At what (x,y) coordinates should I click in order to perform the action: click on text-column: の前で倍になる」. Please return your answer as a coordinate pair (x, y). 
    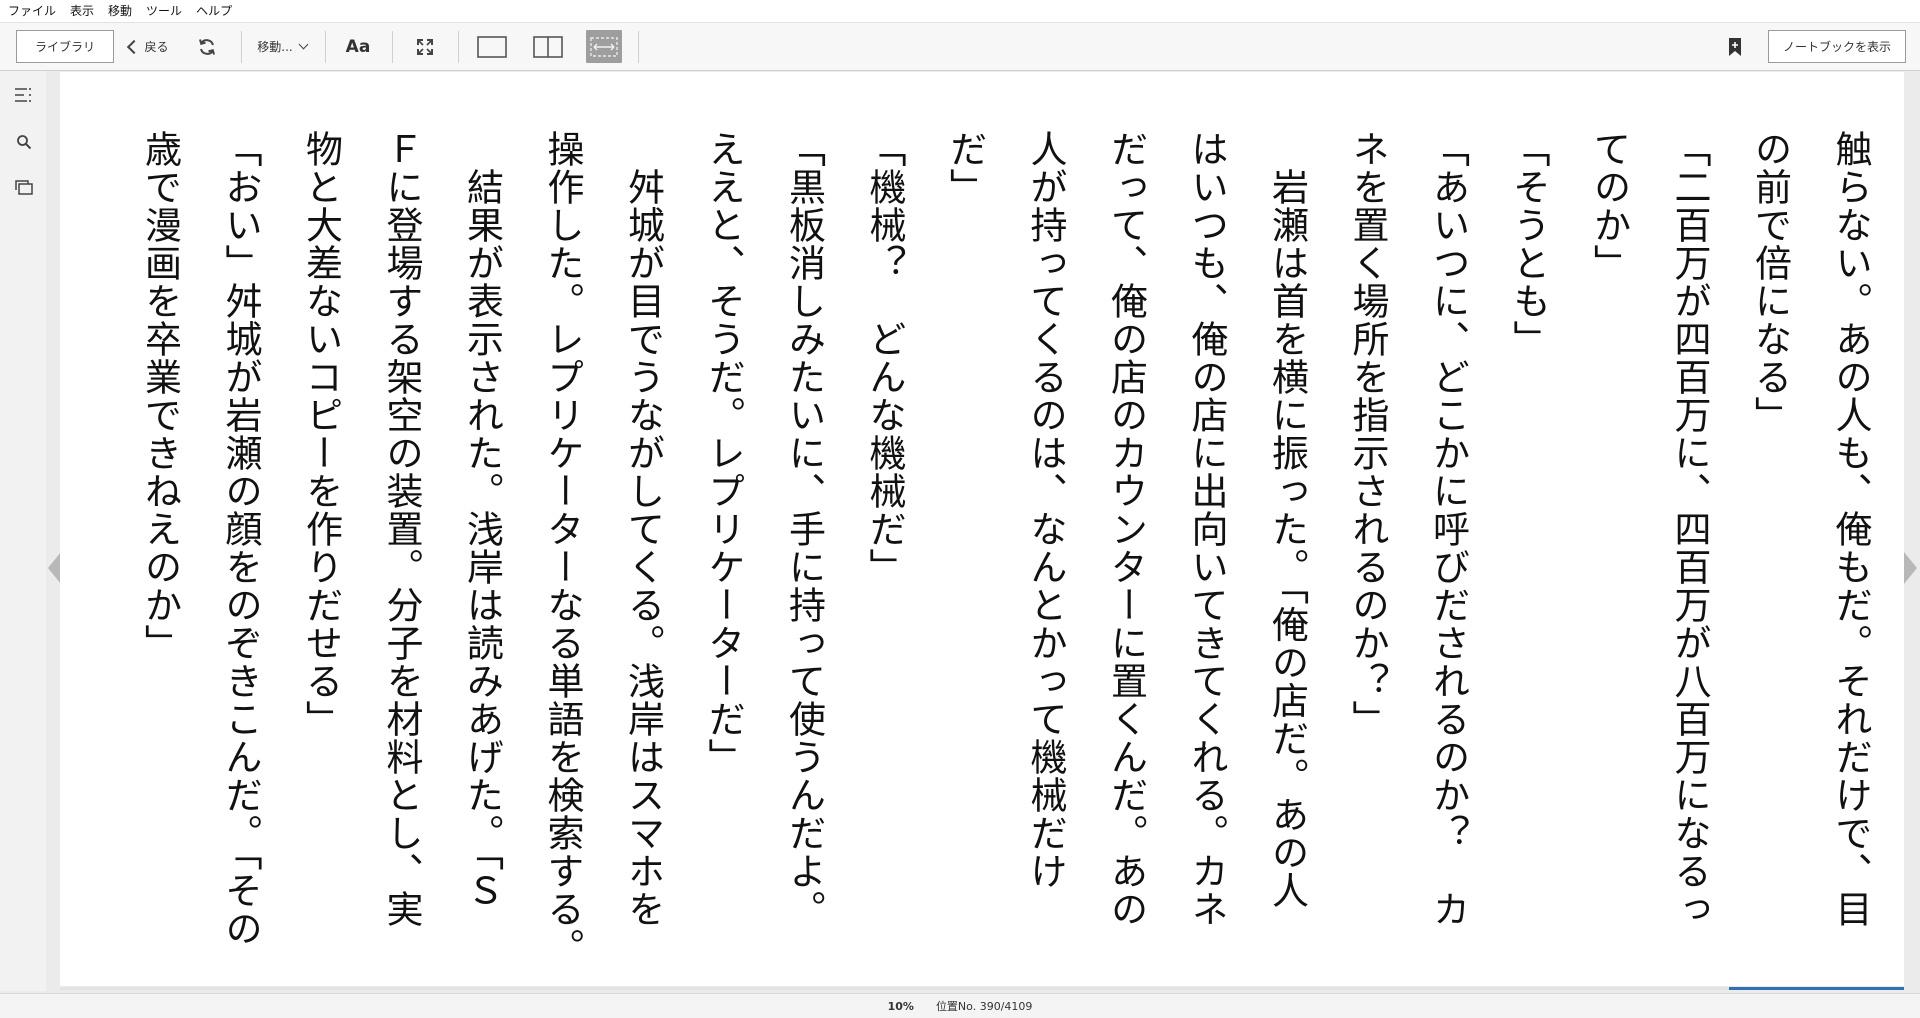
    Looking at the image, I should click on (1770, 282).